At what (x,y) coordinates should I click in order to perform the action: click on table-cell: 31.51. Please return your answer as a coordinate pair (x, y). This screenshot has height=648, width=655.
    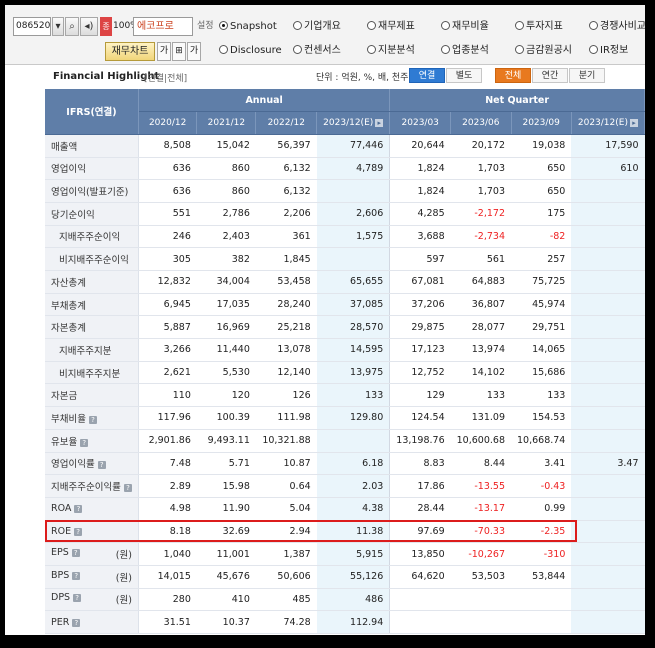
    Looking at the image, I should click on (167, 622).